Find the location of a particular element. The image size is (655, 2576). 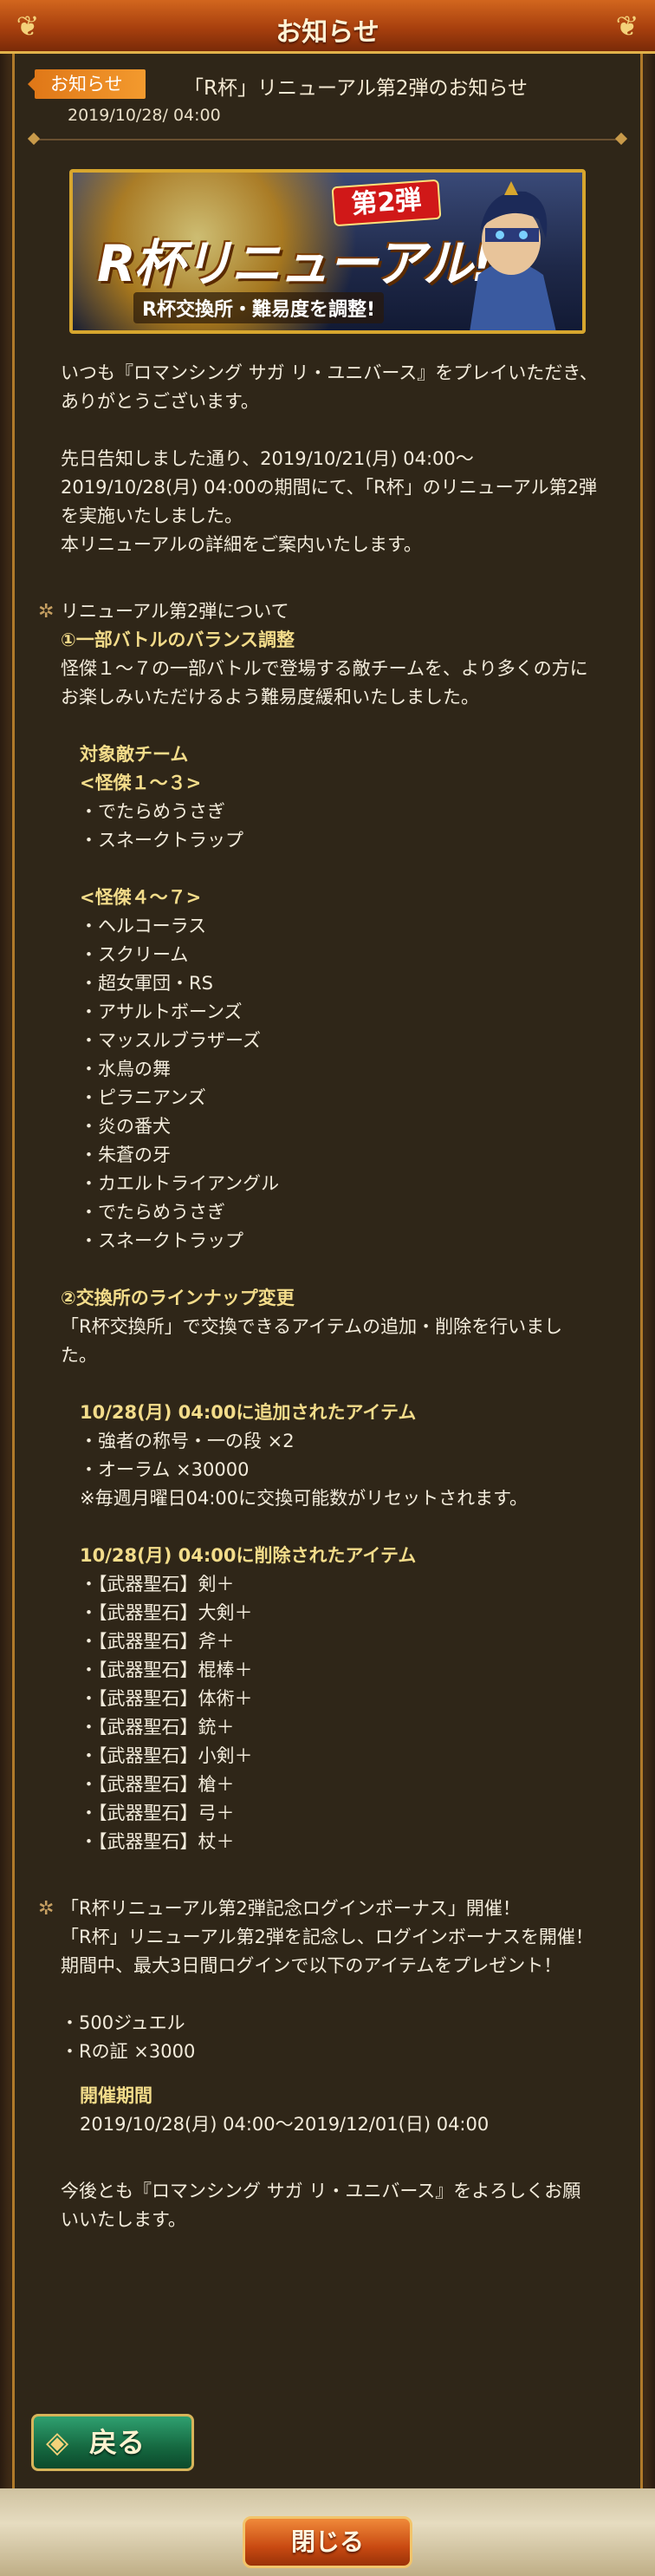

list-item: ・【武器聖石】棍棒＋ is located at coordinates (167, 1670).